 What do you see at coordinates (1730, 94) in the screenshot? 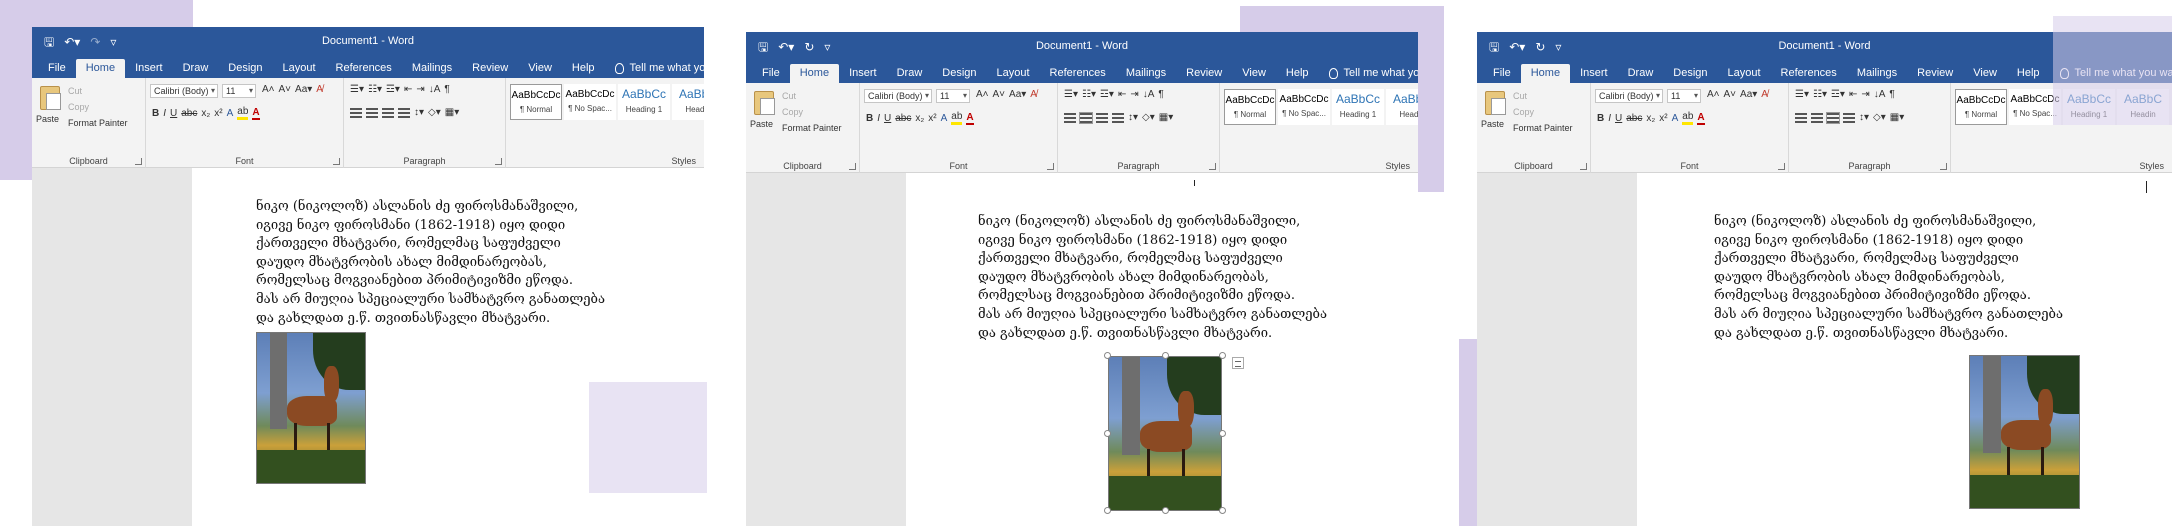
I see `shrink-font-icon: A˅` at bounding box center [1730, 94].